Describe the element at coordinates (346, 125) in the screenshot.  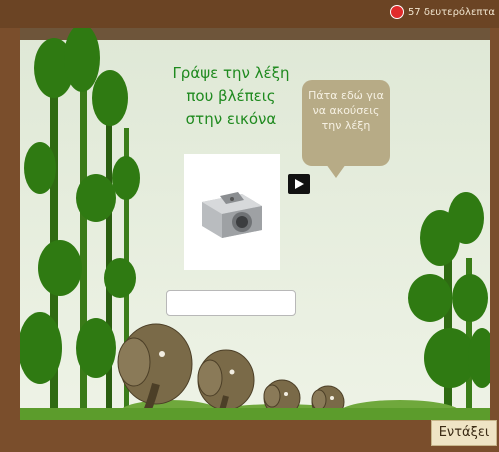
I see `bubble-line-3: την λέξη` at that location.